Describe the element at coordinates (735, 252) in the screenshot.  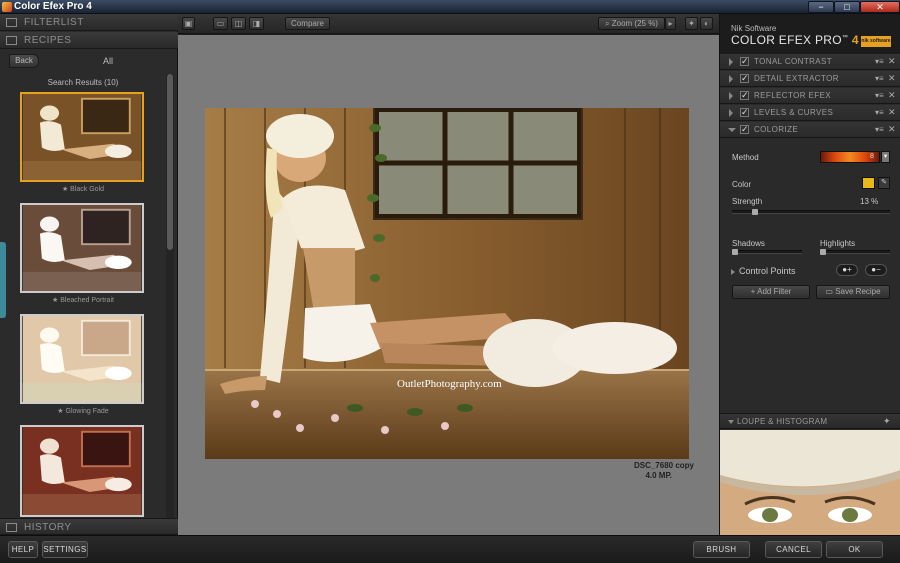
I see `shadows-slider-knob` at that location.